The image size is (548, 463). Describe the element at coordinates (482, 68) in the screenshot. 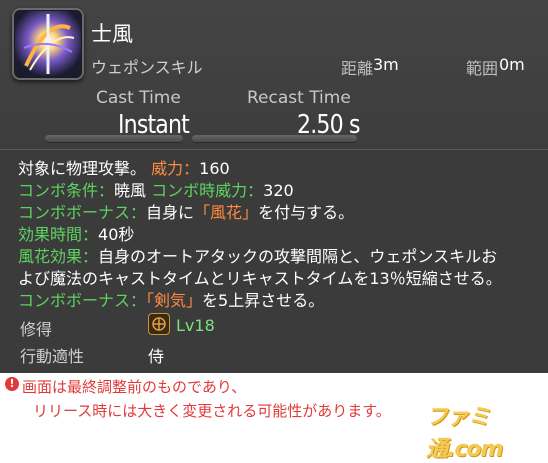

I see `range-label: 範囲` at that location.